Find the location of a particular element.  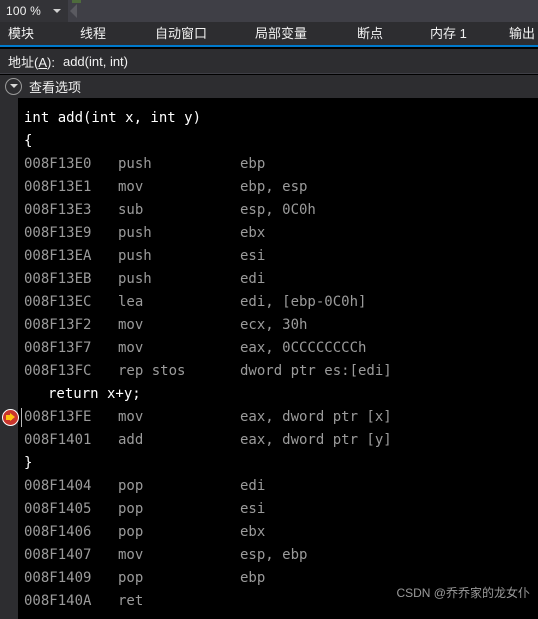

zoom-toolbar: 100 % is located at coordinates (269, 11).